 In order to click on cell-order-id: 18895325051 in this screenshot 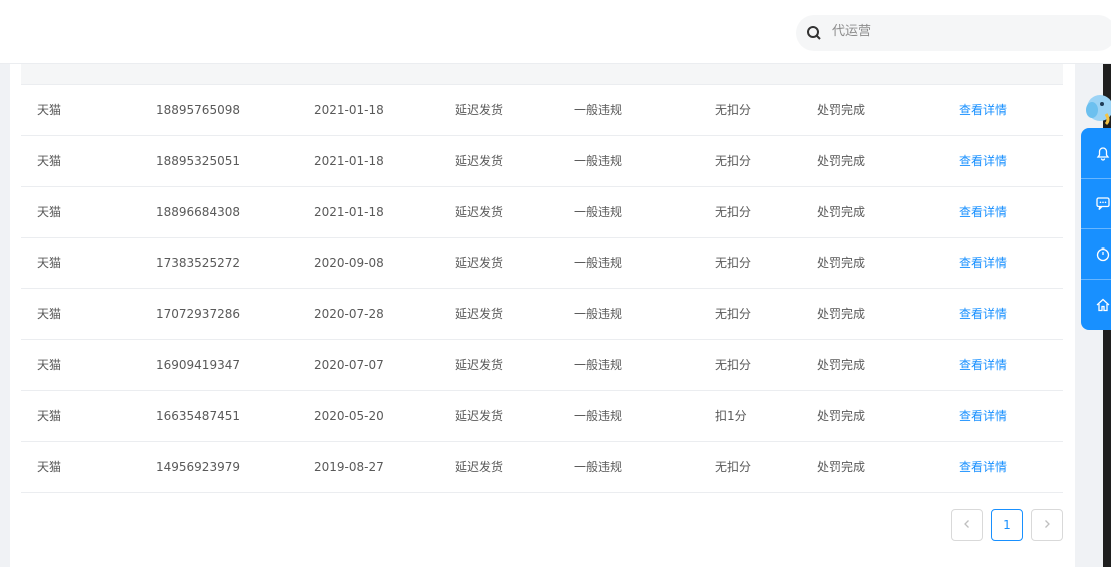, I will do `click(198, 161)`.